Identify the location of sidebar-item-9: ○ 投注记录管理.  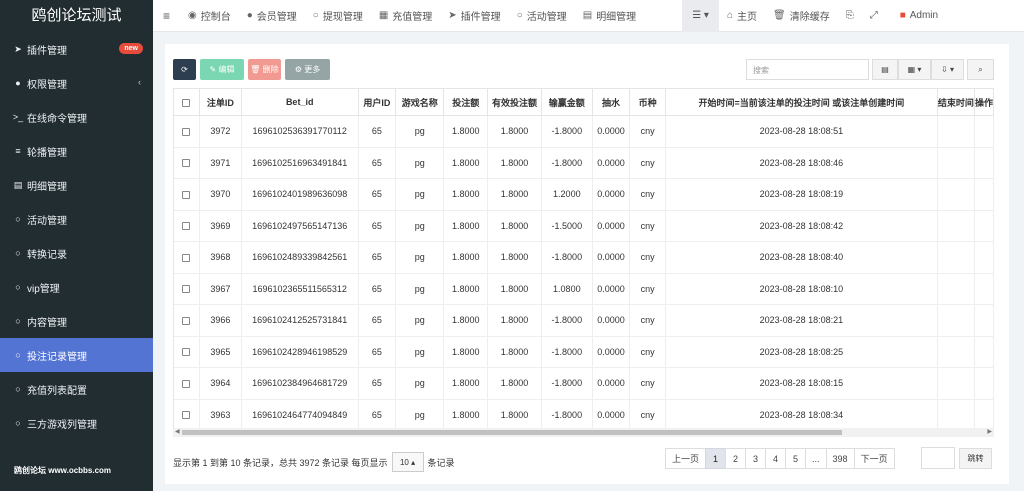
(76, 355).